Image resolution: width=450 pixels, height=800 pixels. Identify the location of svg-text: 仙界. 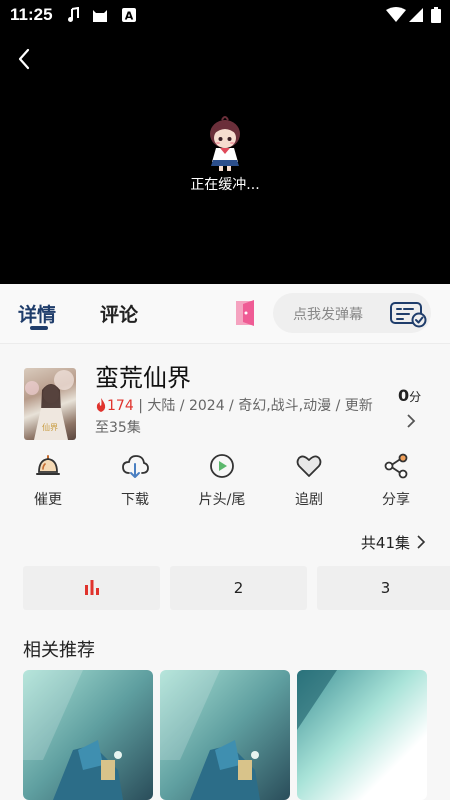
(50, 427).